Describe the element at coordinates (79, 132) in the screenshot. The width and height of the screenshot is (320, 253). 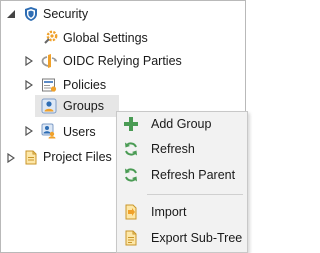
I see `tree-item-users: Users` at that location.